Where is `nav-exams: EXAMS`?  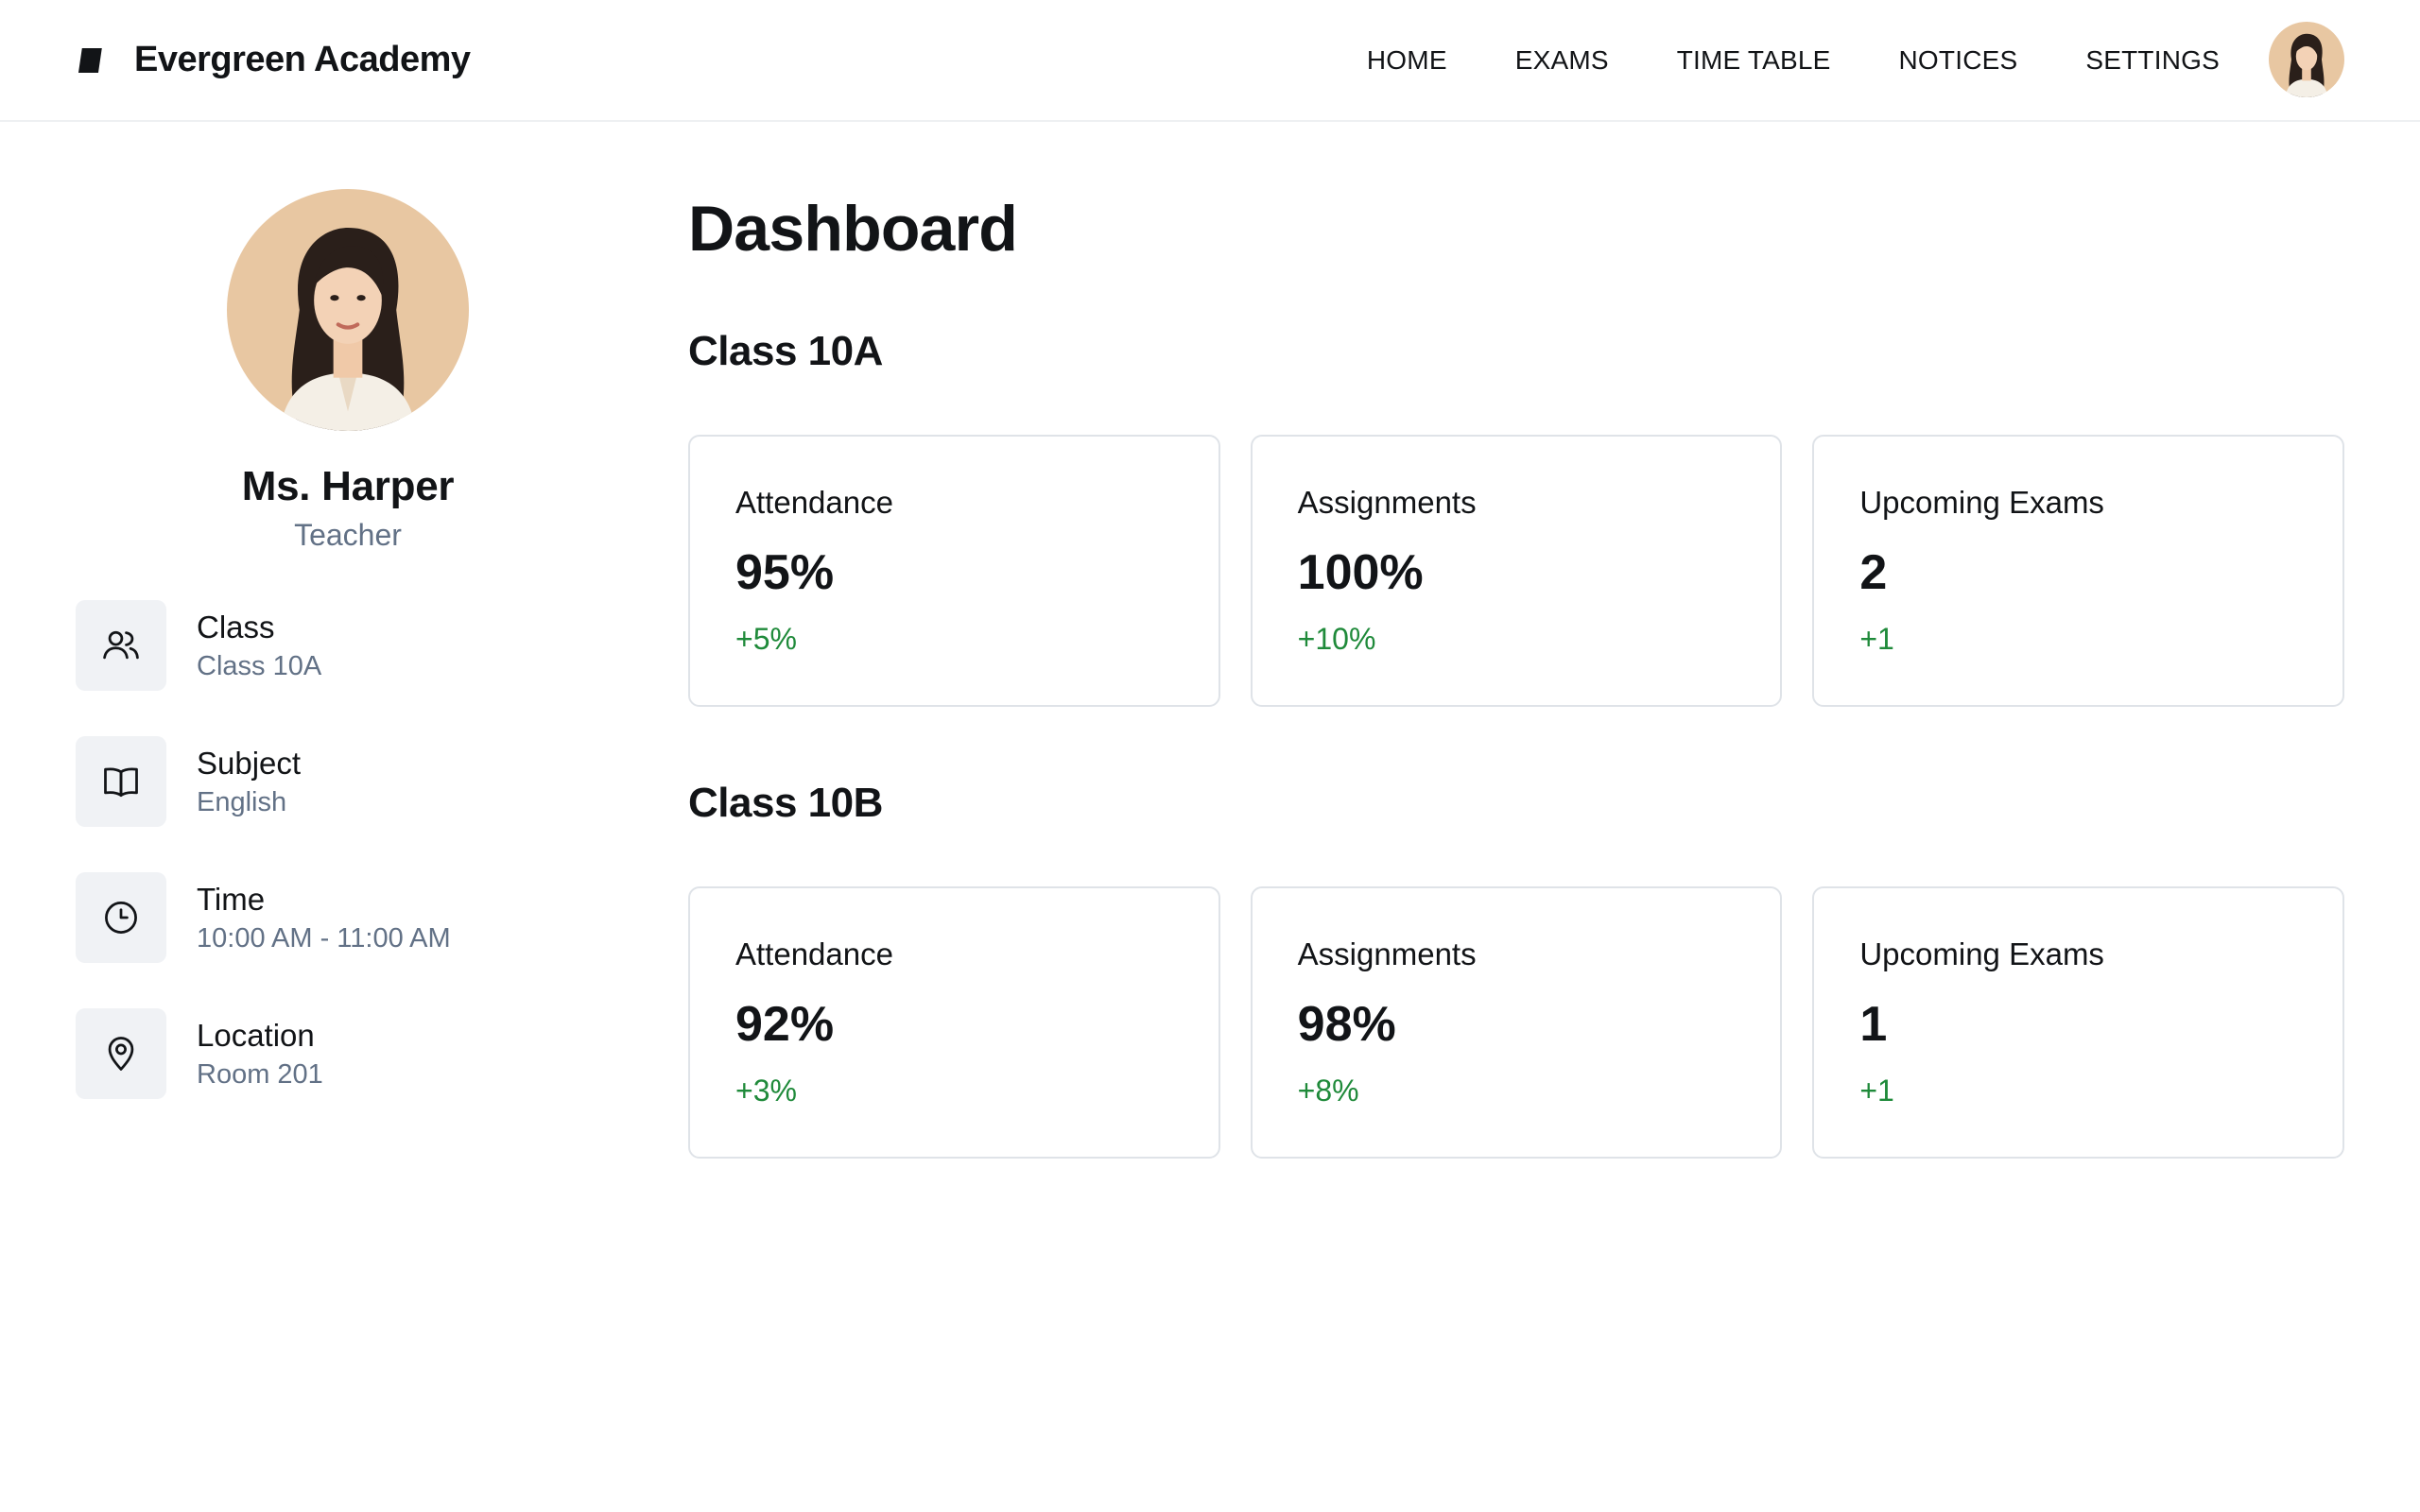
nav-exams: EXAMS is located at coordinates (1562, 60).